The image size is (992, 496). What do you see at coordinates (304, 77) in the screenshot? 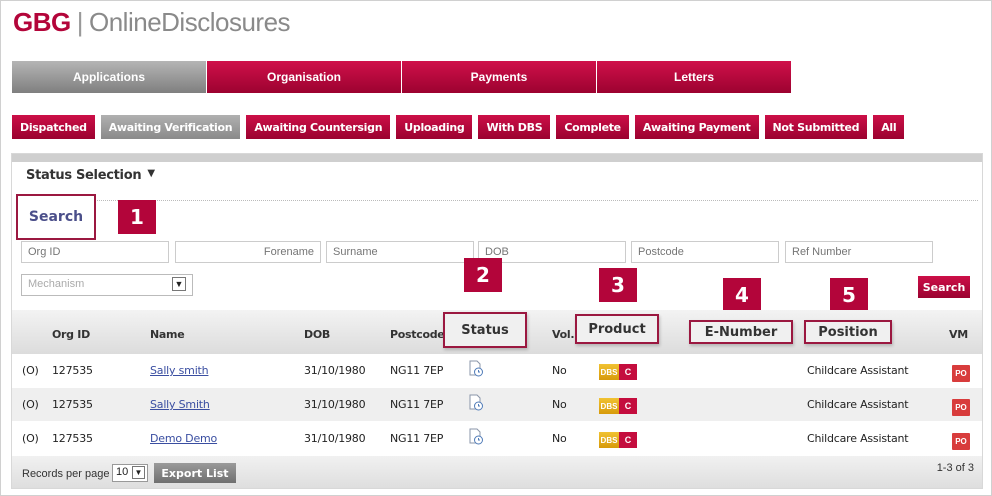
I see `tab-organisation: Organisation` at bounding box center [304, 77].